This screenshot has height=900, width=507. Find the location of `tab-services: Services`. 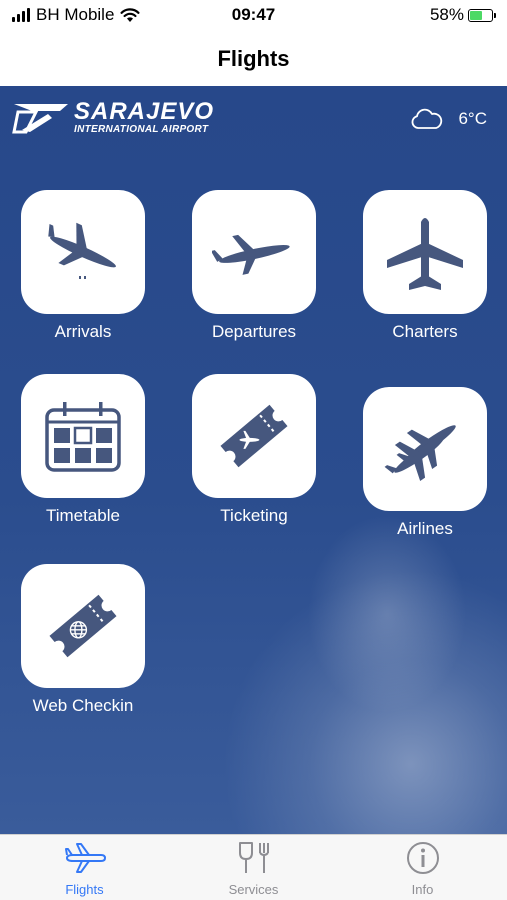

tab-services: Services is located at coordinates (253, 867).